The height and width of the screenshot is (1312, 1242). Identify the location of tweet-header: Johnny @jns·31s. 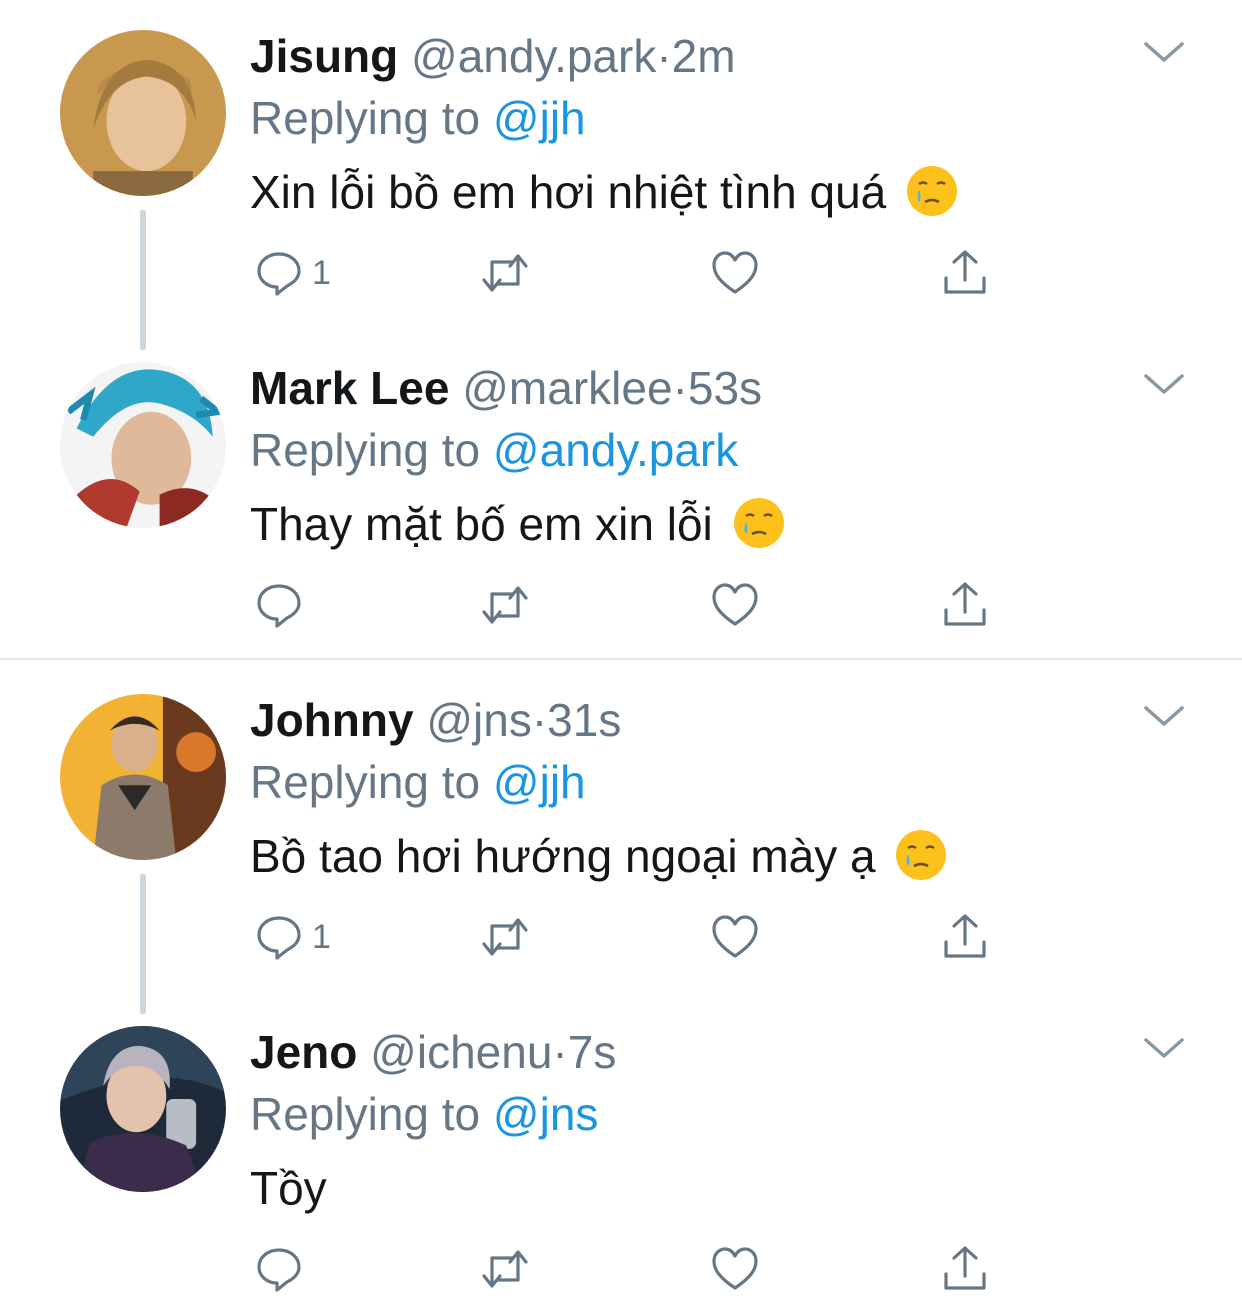
(435, 720).